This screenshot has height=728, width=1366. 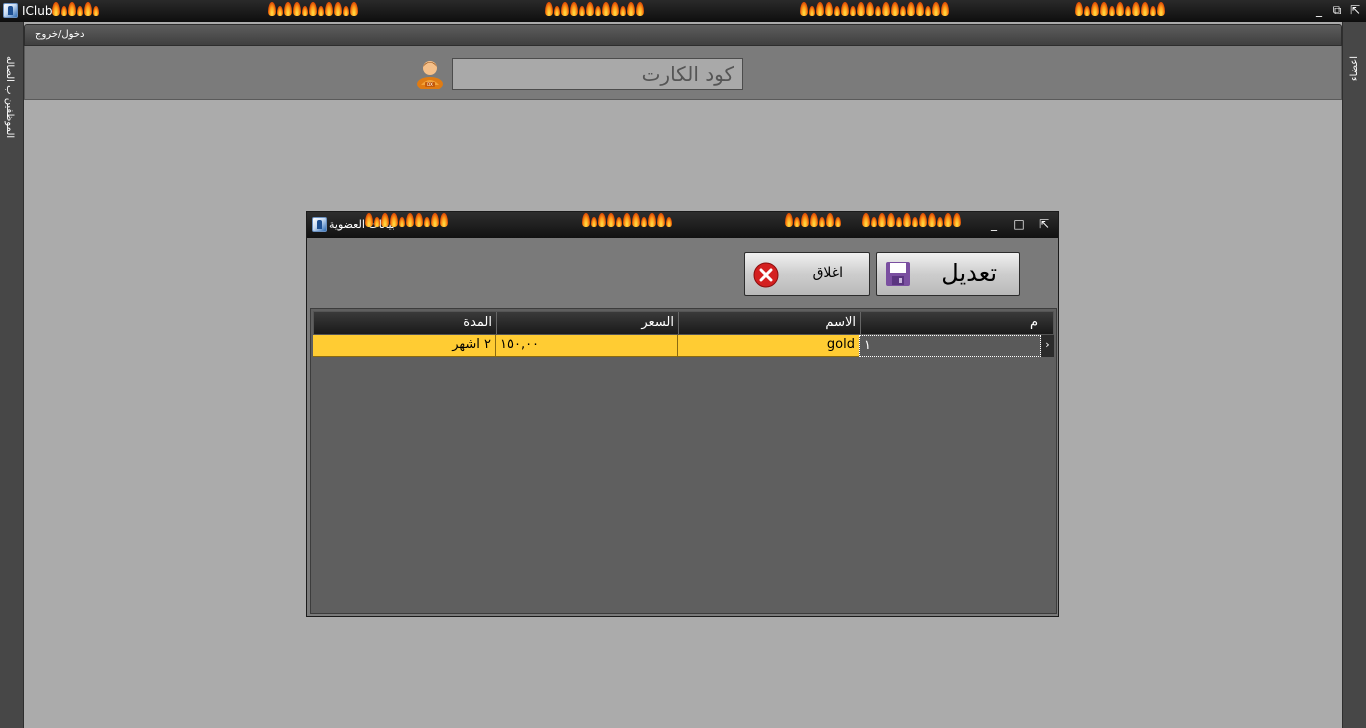 What do you see at coordinates (683, 35) in the screenshot?
I see `menu-bar: دخول/خروج` at bounding box center [683, 35].